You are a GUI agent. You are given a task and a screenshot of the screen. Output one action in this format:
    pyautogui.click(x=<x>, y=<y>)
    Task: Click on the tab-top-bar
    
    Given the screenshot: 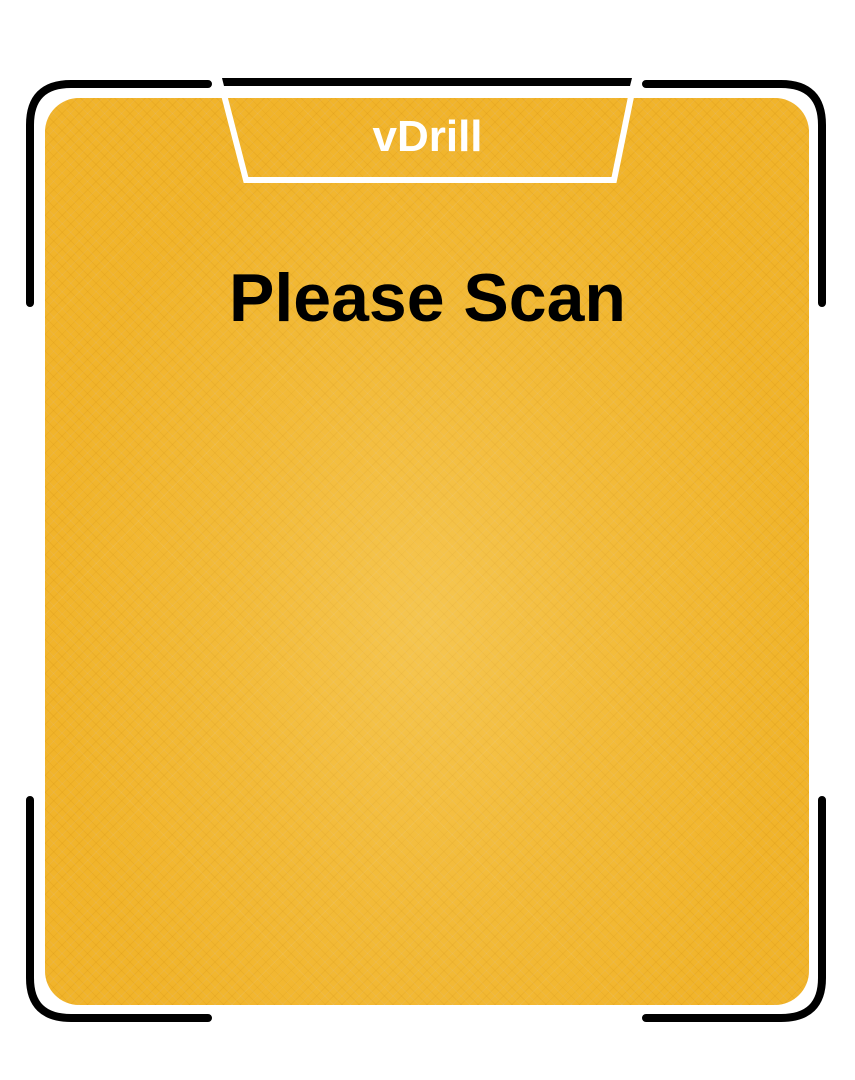 What is the action you would take?
    pyautogui.click(x=427, y=82)
    